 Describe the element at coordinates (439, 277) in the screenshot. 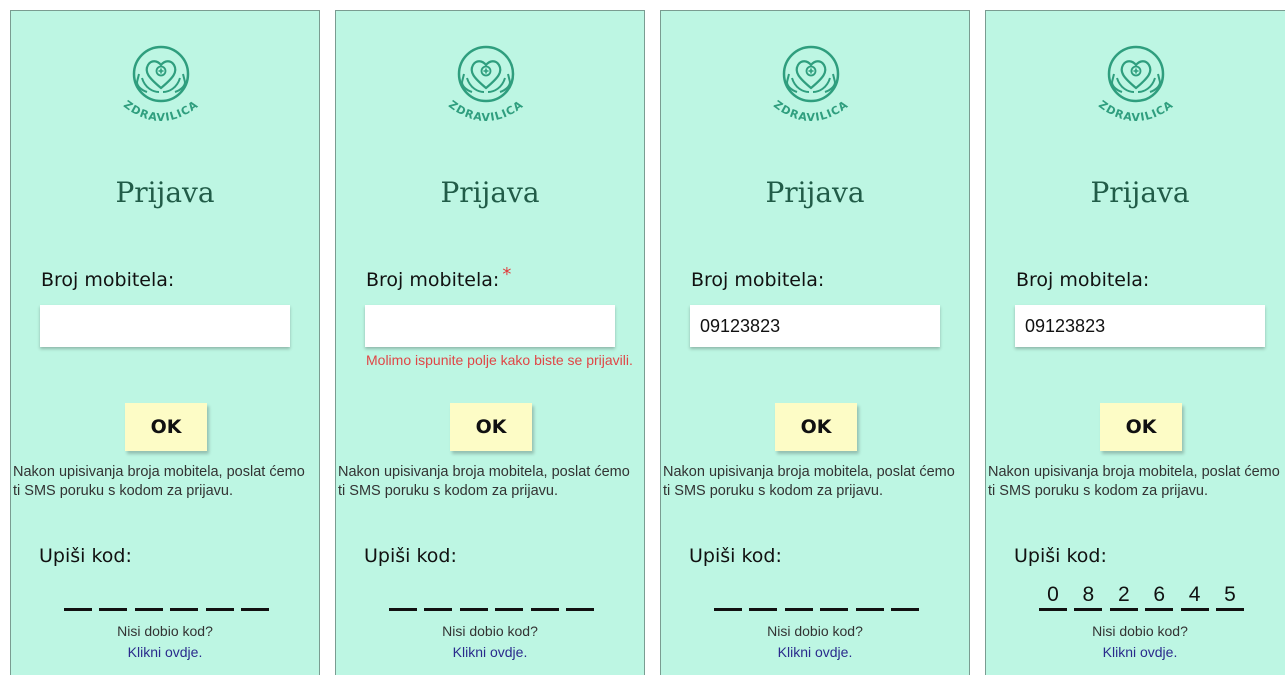

I see `phone-label: Broj mobitela: *` at that location.